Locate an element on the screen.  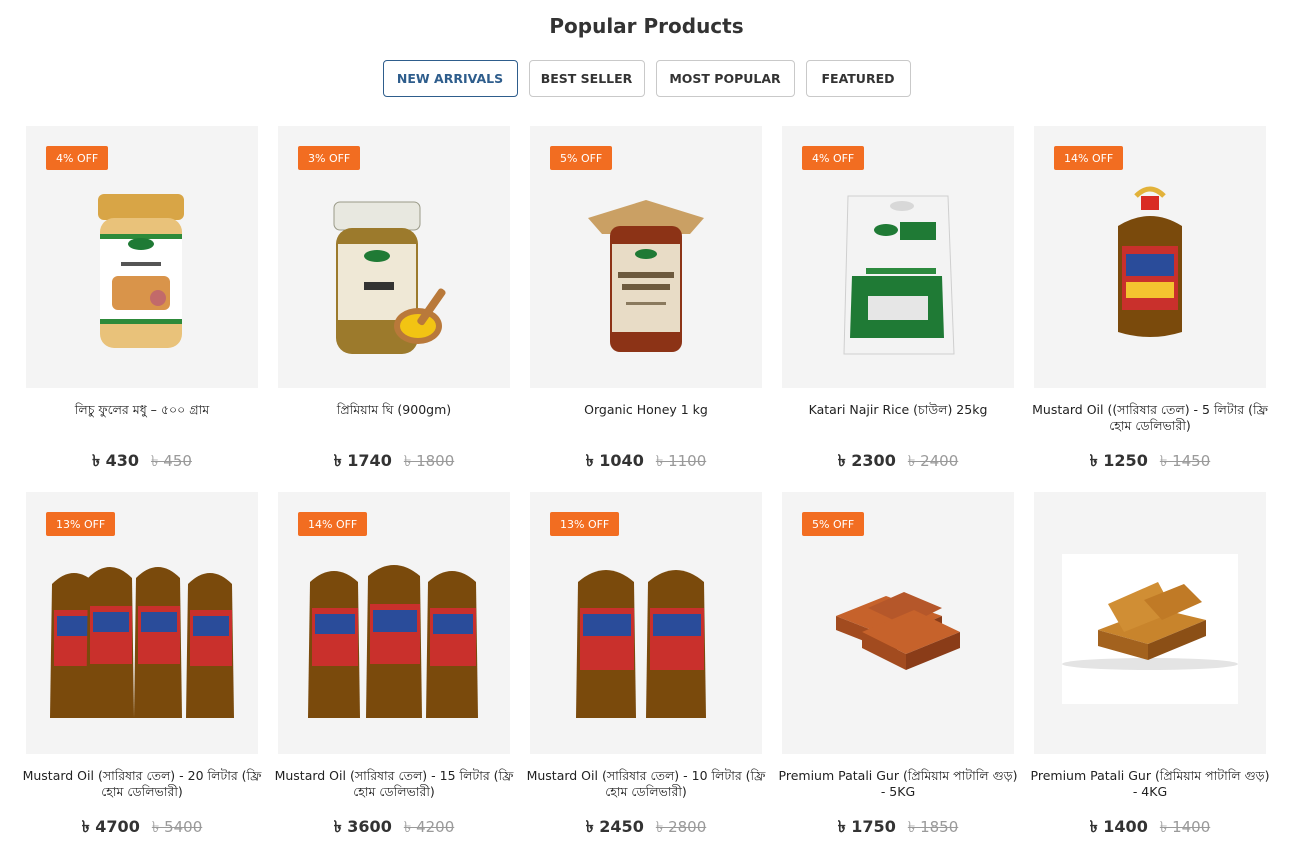
product-card: 5% OFF Organic Honey 1 kg ৳ 1040 ৳ 1100 is located at coordinates (646, 309).